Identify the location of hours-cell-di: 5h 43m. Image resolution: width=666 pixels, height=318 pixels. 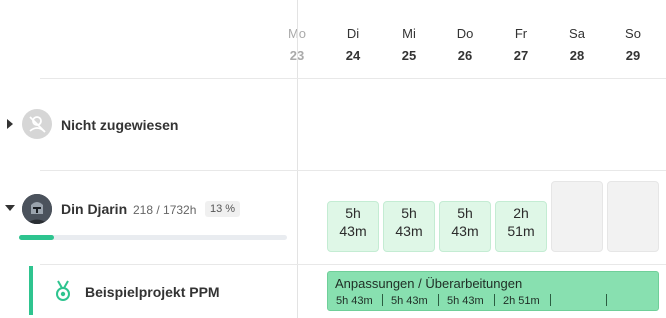
(353, 226).